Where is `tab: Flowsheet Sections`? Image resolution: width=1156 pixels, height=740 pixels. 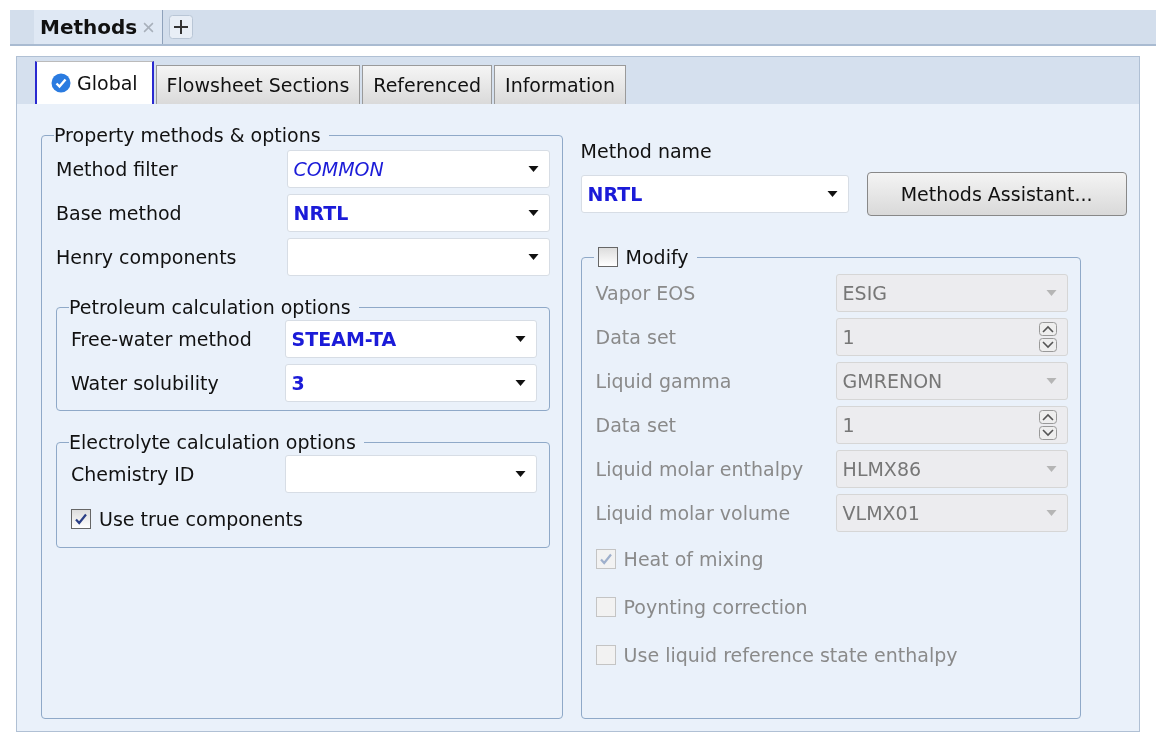 tab: Flowsheet Sections is located at coordinates (258, 84).